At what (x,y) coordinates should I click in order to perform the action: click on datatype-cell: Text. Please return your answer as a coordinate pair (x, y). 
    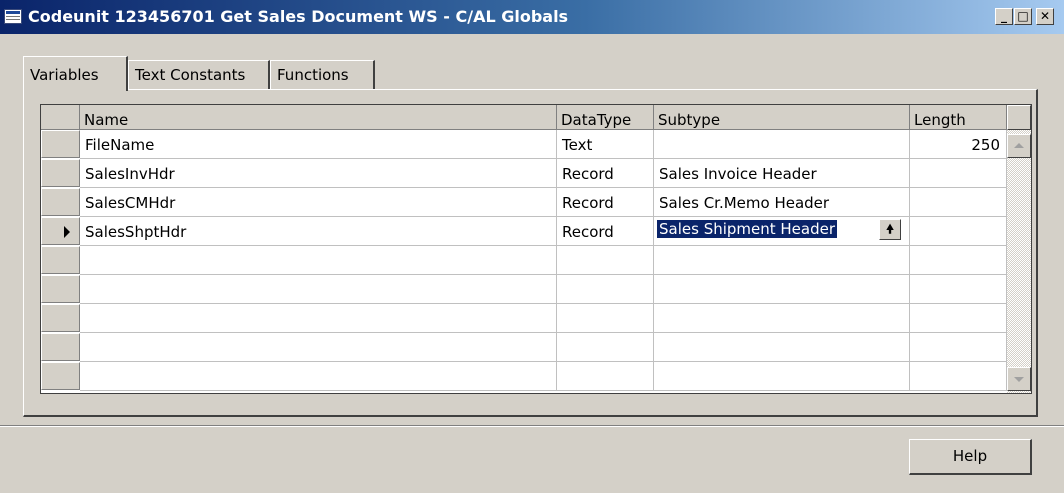
    Looking at the image, I should click on (605, 144).